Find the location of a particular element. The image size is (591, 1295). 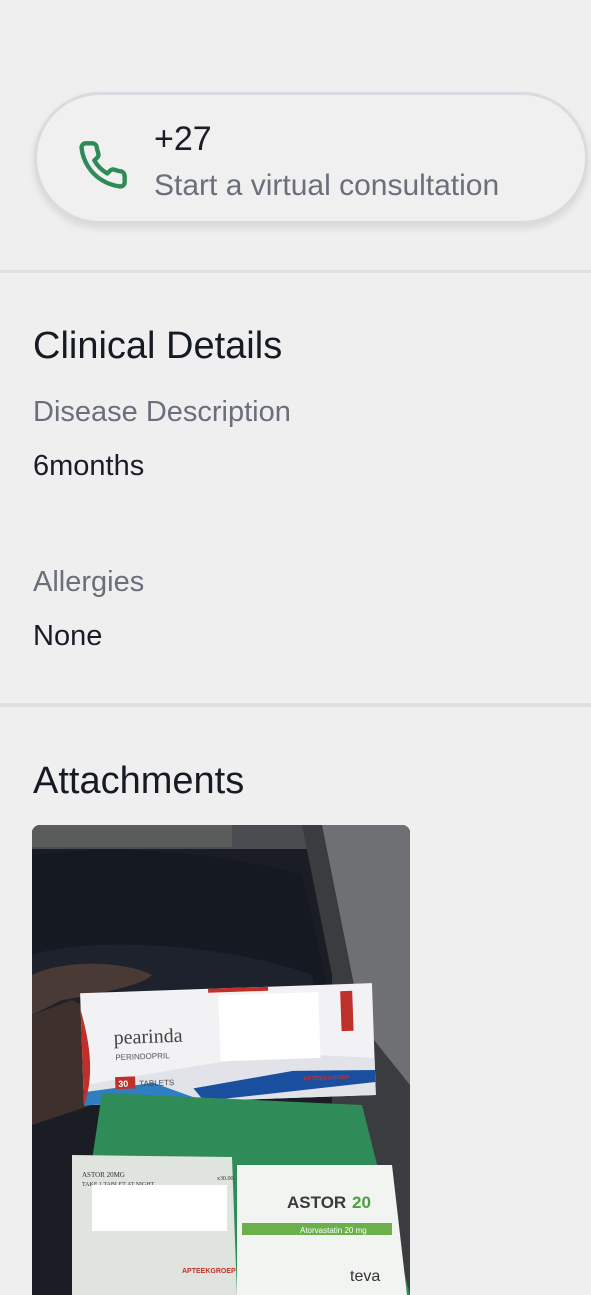

virtual-consultation-button: +27 Start a virtual consultation is located at coordinates (311, 158).